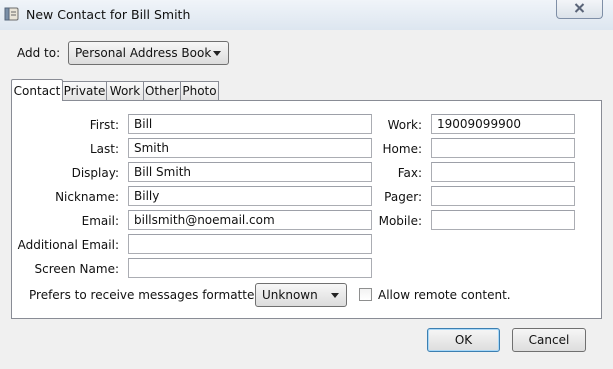 The height and width of the screenshot is (369, 613). I want to click on cancel-button: Cancel, so click(549, 340).